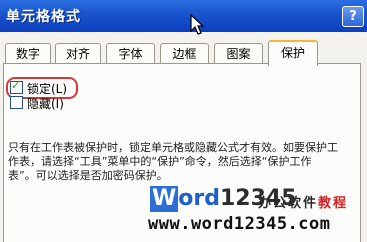  Describe the element at coordinates (293, 53) in the screenshot. I see `tab-protection: 保护` at that location.